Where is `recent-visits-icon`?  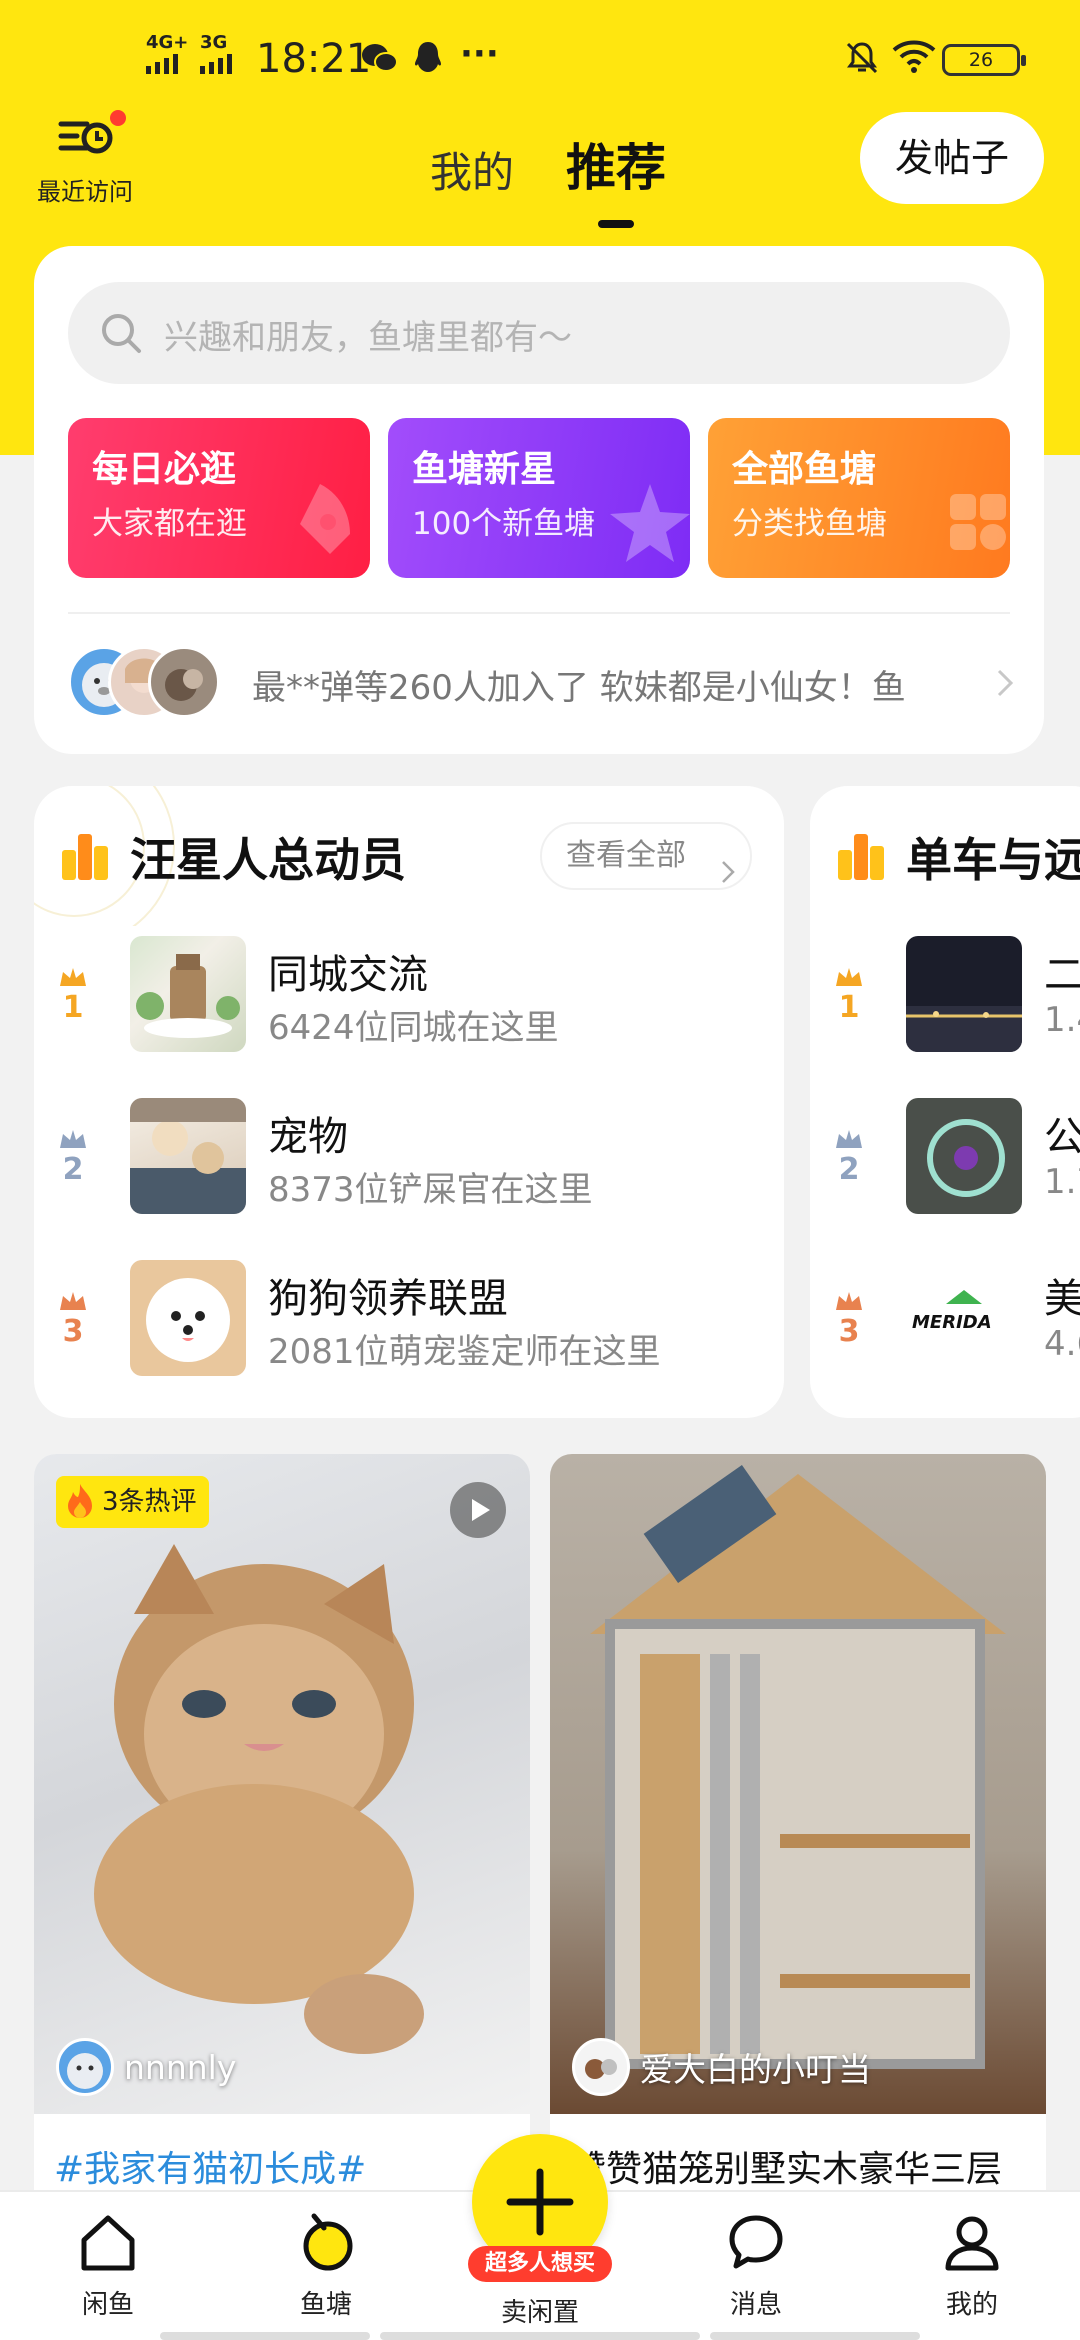 recent-visits-icon is located at coordinates (85, 143).